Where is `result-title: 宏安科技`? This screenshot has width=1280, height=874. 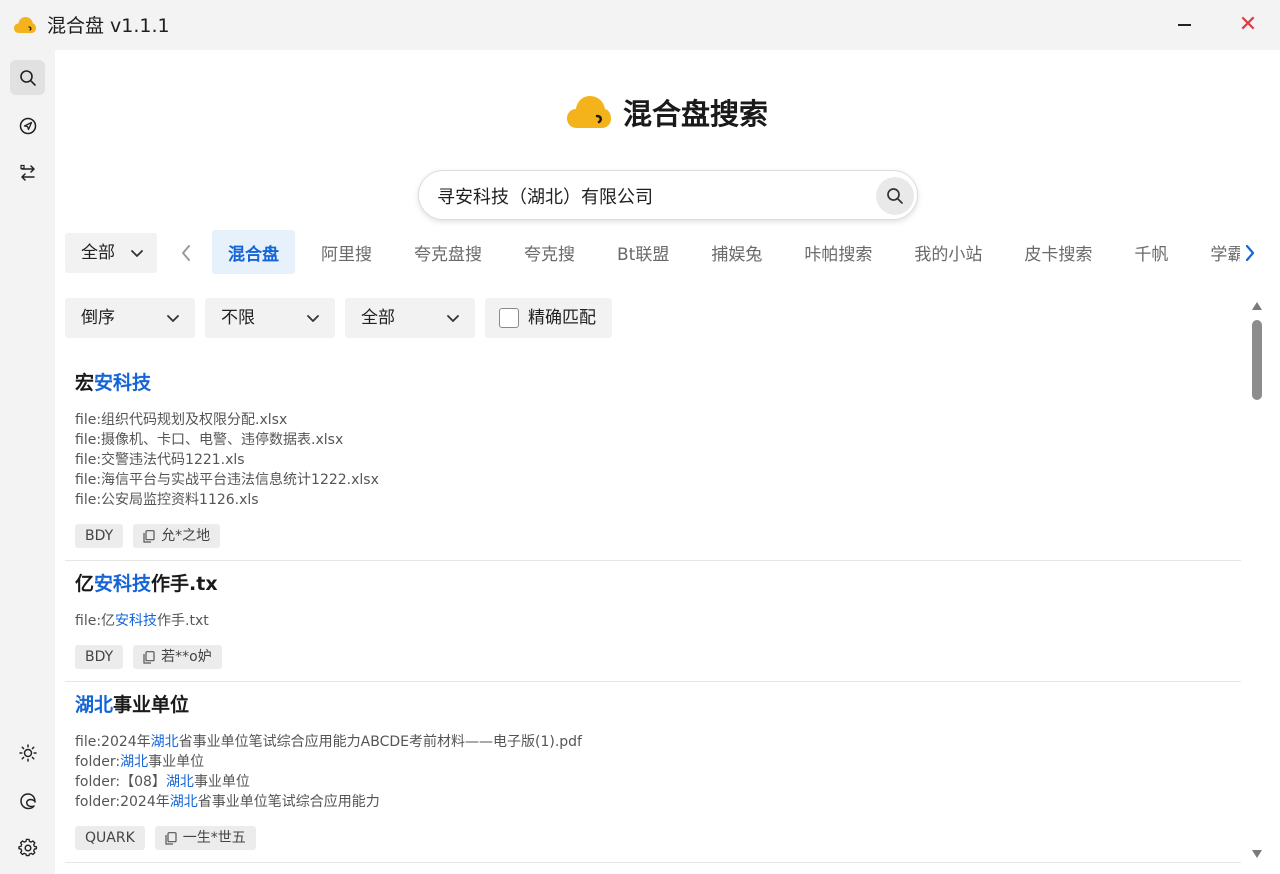 result-title: 宏安科技 is located at coordinates (653, 383).